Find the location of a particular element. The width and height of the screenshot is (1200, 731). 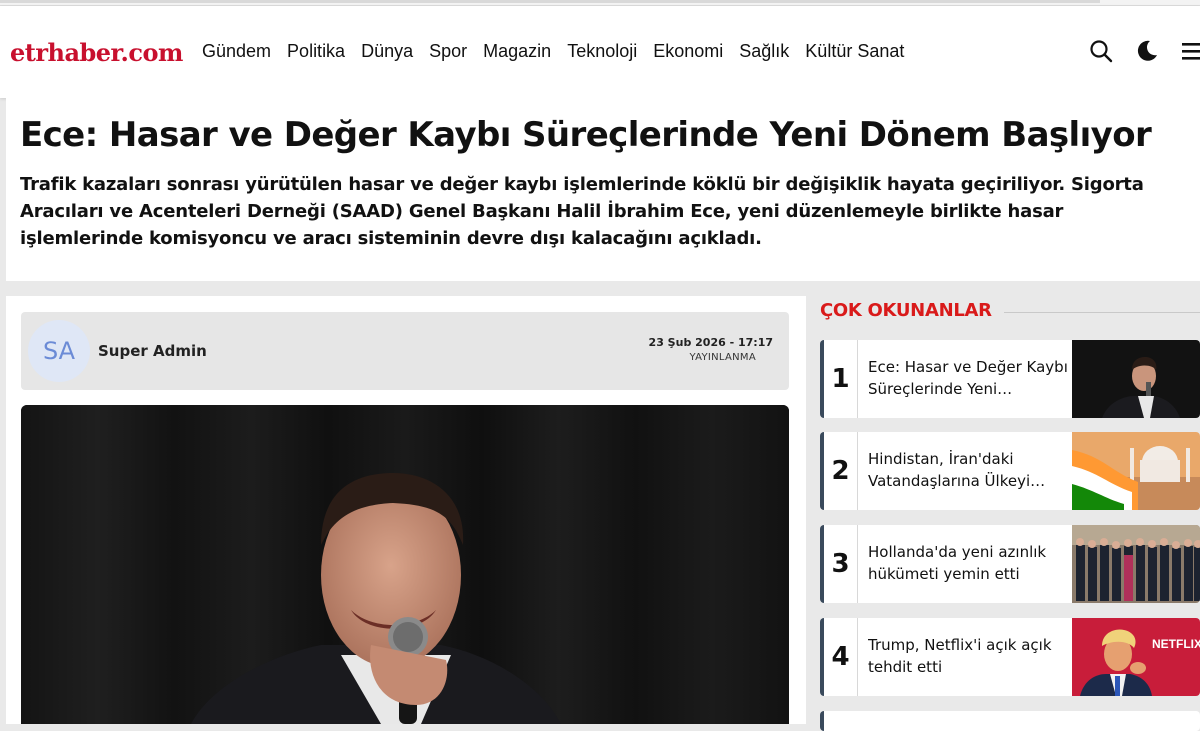

rank-number: 3 is located at coordinates (841, 564).